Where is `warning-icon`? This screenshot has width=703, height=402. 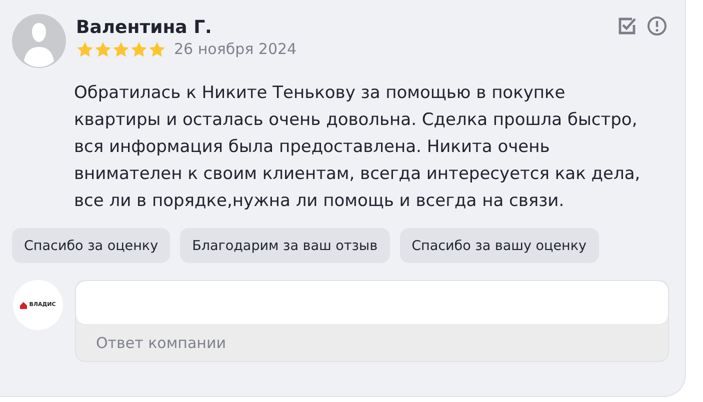
warning-icon is located at coordinates (657, 26).